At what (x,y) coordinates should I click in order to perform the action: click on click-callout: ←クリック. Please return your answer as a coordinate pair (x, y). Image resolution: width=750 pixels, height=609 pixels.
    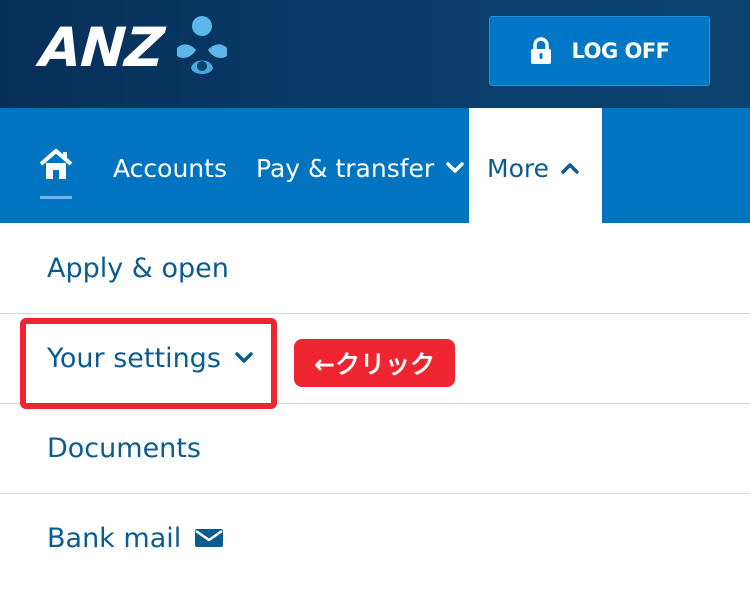
    Looking at the image, I should click on (374, 363).